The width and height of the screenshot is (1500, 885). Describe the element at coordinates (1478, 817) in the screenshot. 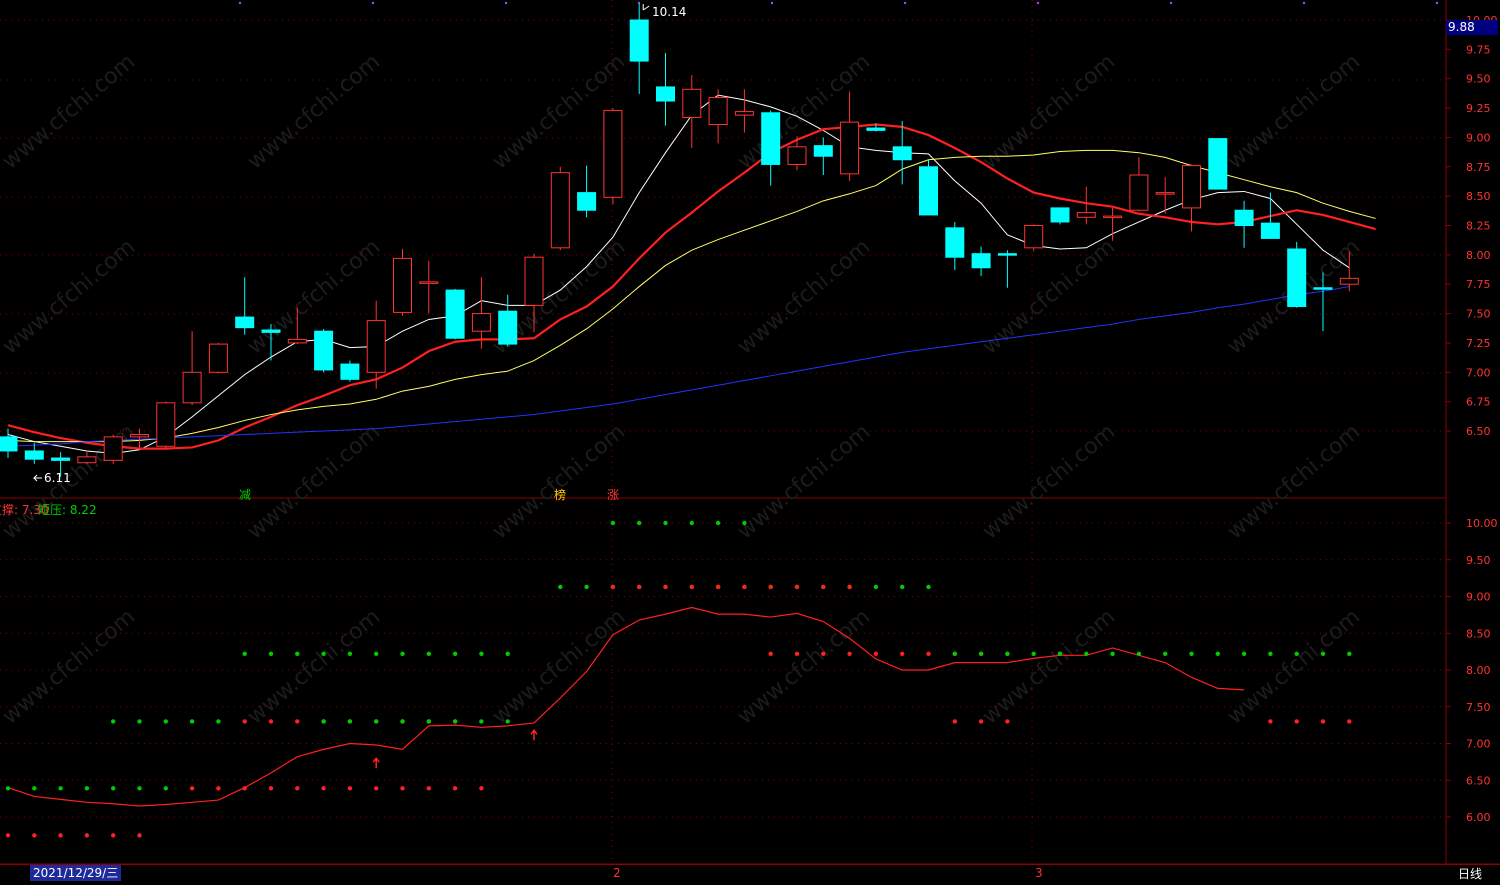

I see `indicator-tick-label: 6.00` at that location.